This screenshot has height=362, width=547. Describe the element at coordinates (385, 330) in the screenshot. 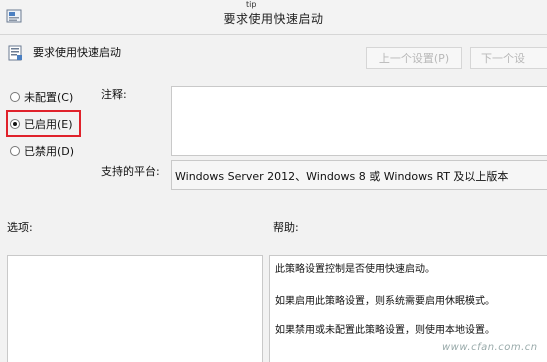

I see `help-line: 如果禁用或未配置此策略设置，则使用本地设置。` at that location.